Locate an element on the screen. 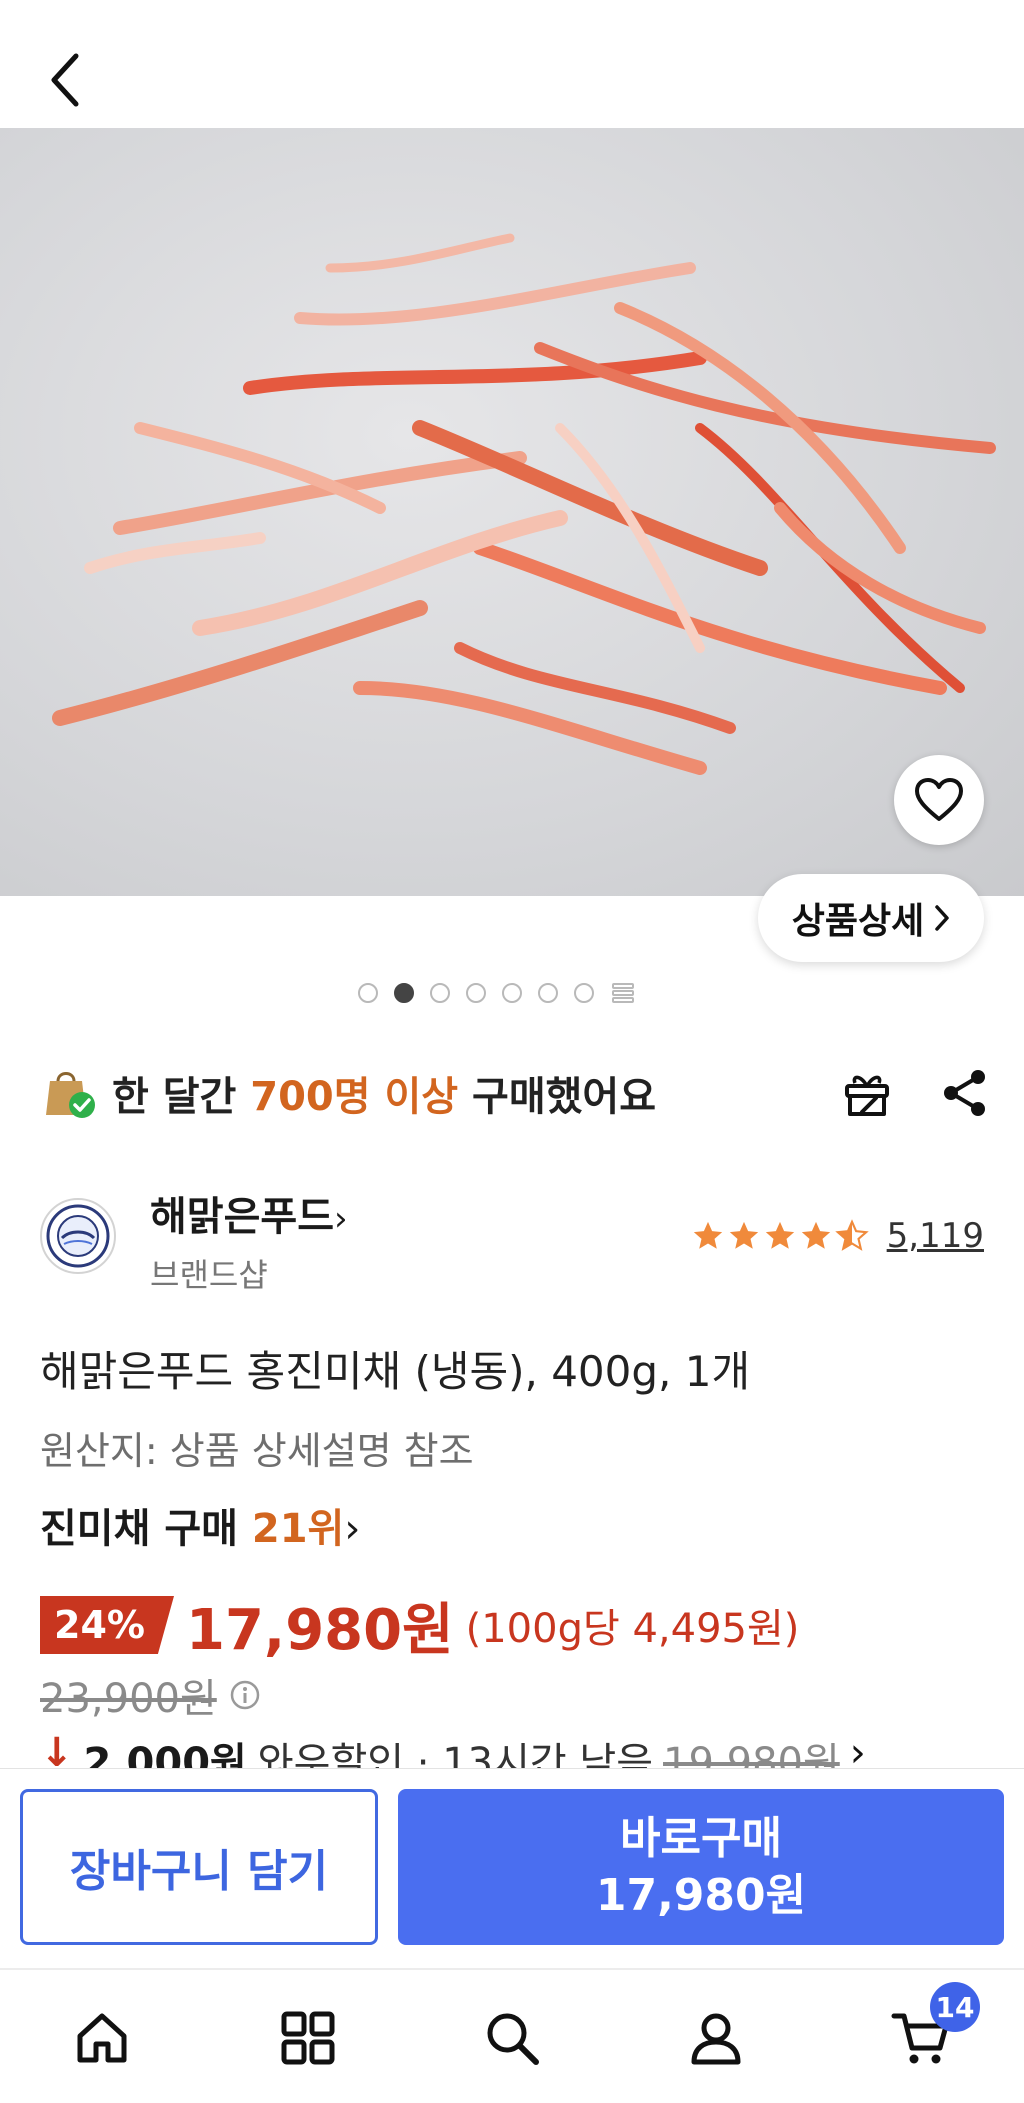 The image size is (1024, 2103). coupon-amount: 2,000원 is located at coordinates (165, 1754).